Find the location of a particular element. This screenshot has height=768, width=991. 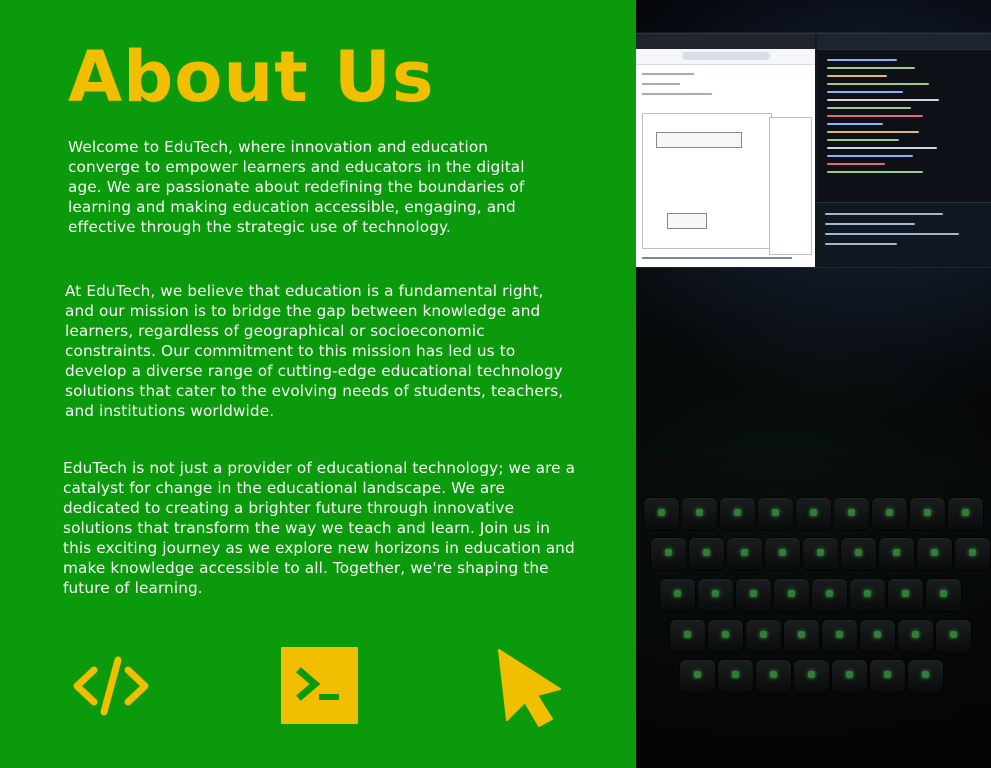

code-editor-window is located at coordinates (904, 150).